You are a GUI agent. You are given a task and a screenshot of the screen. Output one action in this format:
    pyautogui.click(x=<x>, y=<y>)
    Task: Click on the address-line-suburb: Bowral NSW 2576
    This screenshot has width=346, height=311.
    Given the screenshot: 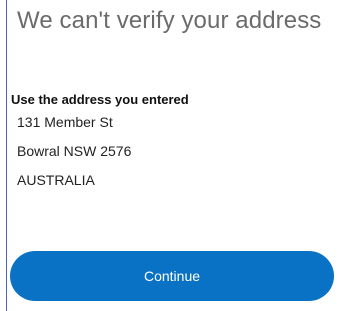 What is the action you would take?
    pyautogui.click(x=74, y=151)
    